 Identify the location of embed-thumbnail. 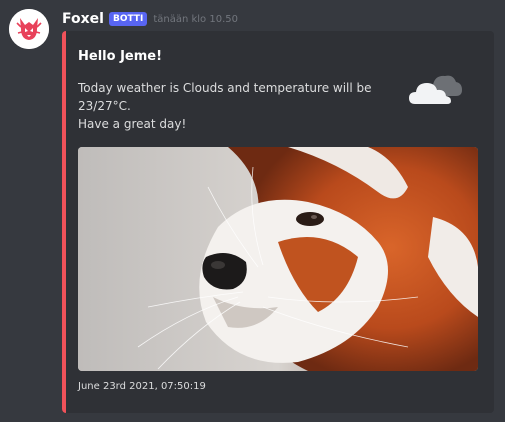
(436, 89).